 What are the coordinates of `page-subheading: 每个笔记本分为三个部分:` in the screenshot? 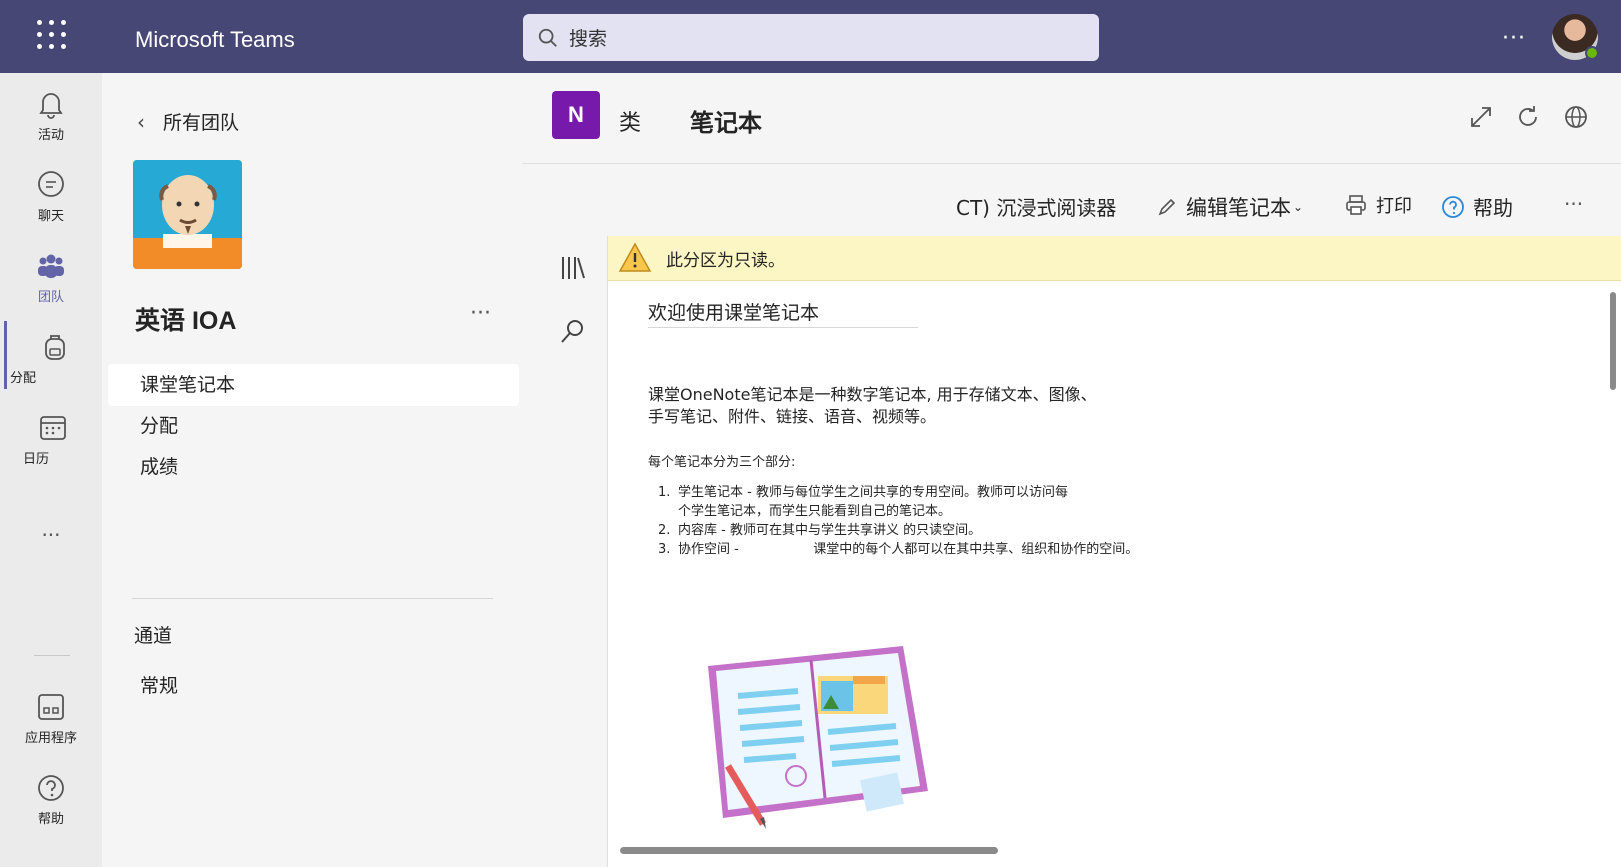 It's located at (722, 462).